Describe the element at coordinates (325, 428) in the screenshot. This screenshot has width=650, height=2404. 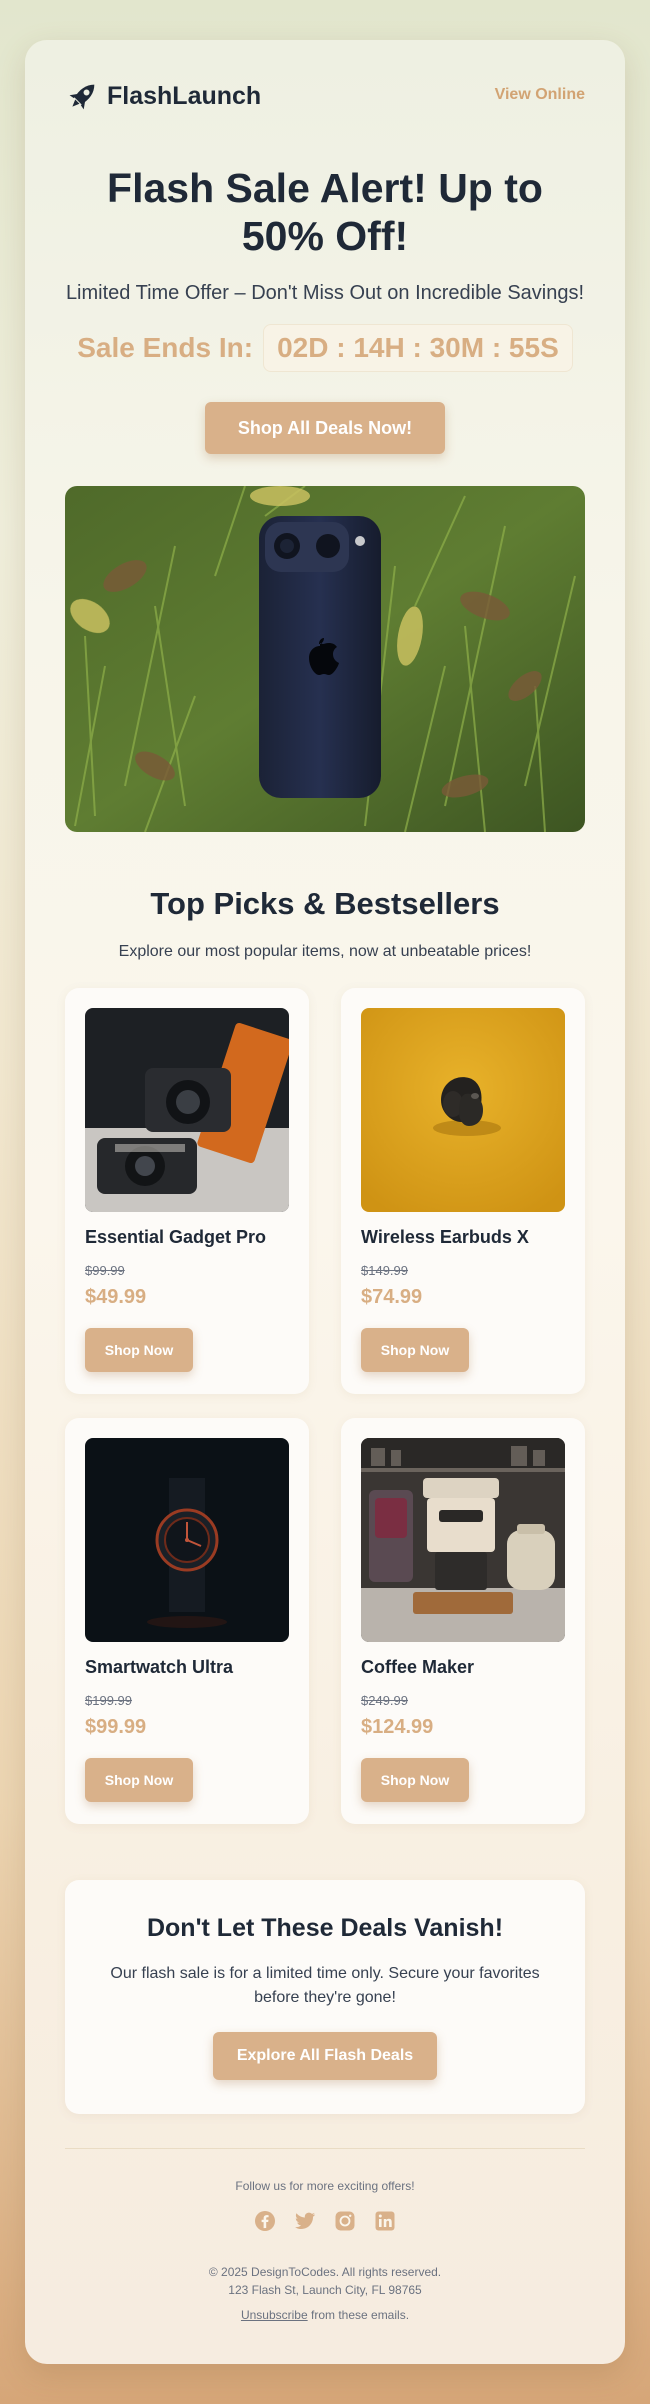
I see `shop-all-deals-button: Shop All Deals Now!` at that location.